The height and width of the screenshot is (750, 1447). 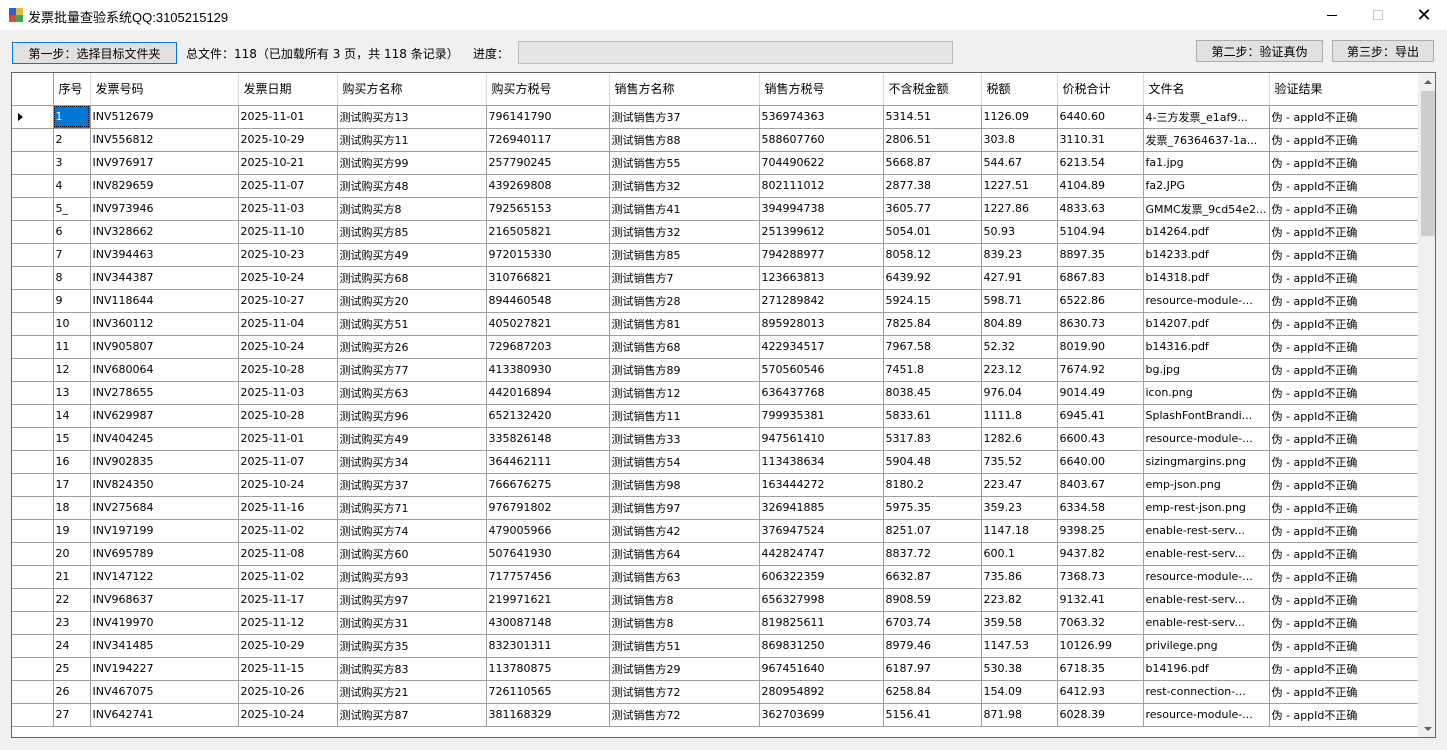 I want to click on table-cell: 6, so click(x=72, y=232).